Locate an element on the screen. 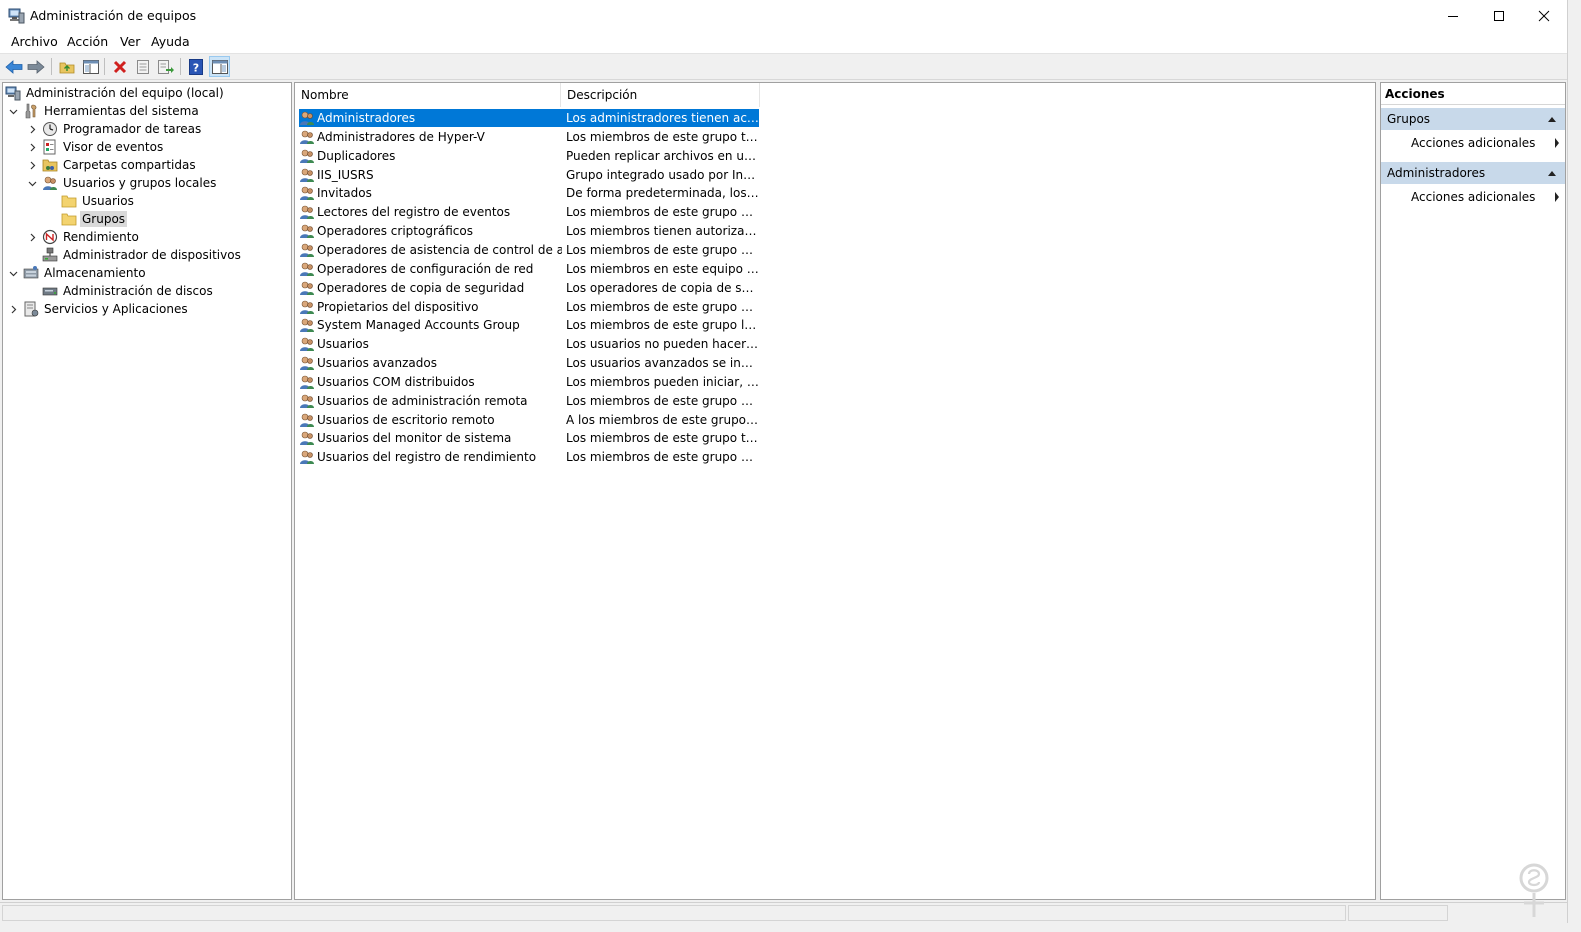 This screenshot has width=1581, height=932. menu-ayuda: Ayuda is located at coordinates (170, 41).